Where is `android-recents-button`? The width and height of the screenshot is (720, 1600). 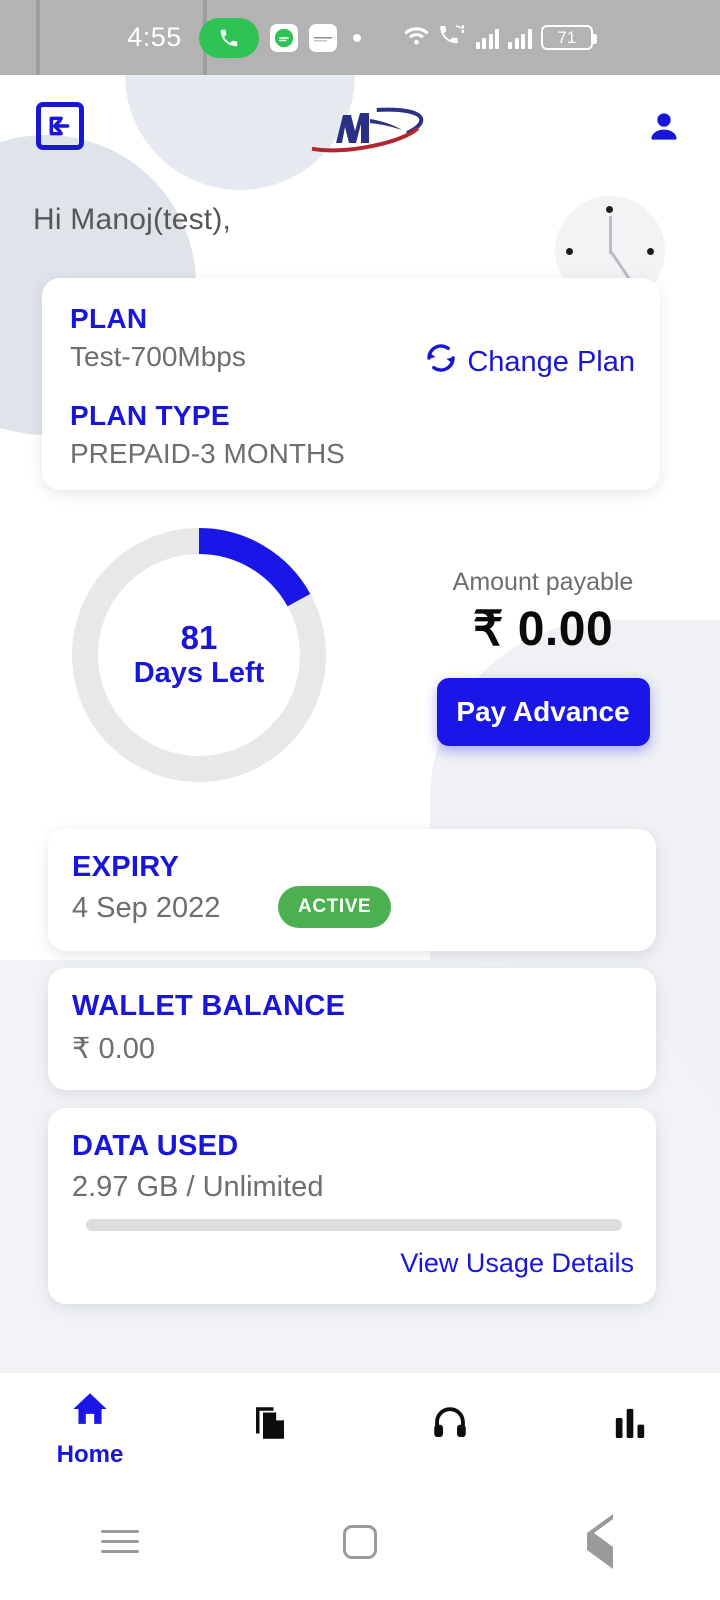
android-recents-button is located at coordinates (120, 1542).